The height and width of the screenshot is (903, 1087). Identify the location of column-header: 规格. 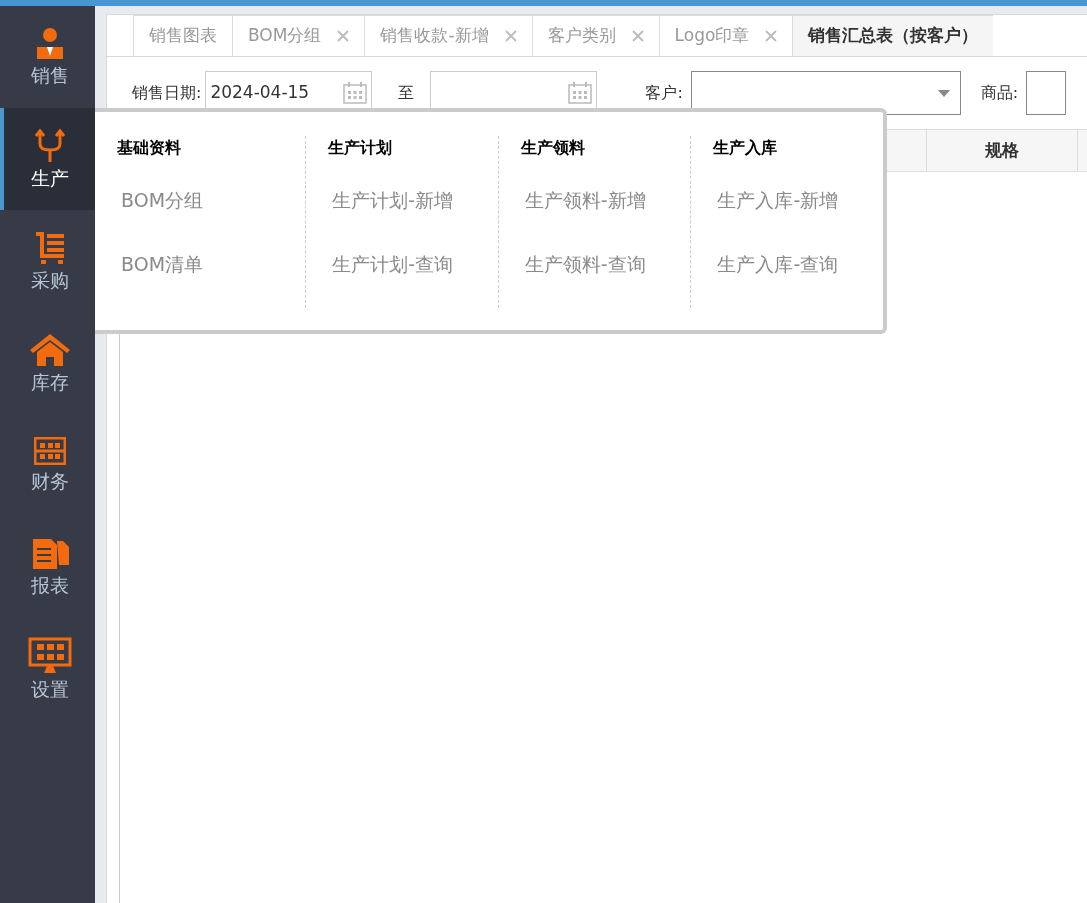
(1002, 150).